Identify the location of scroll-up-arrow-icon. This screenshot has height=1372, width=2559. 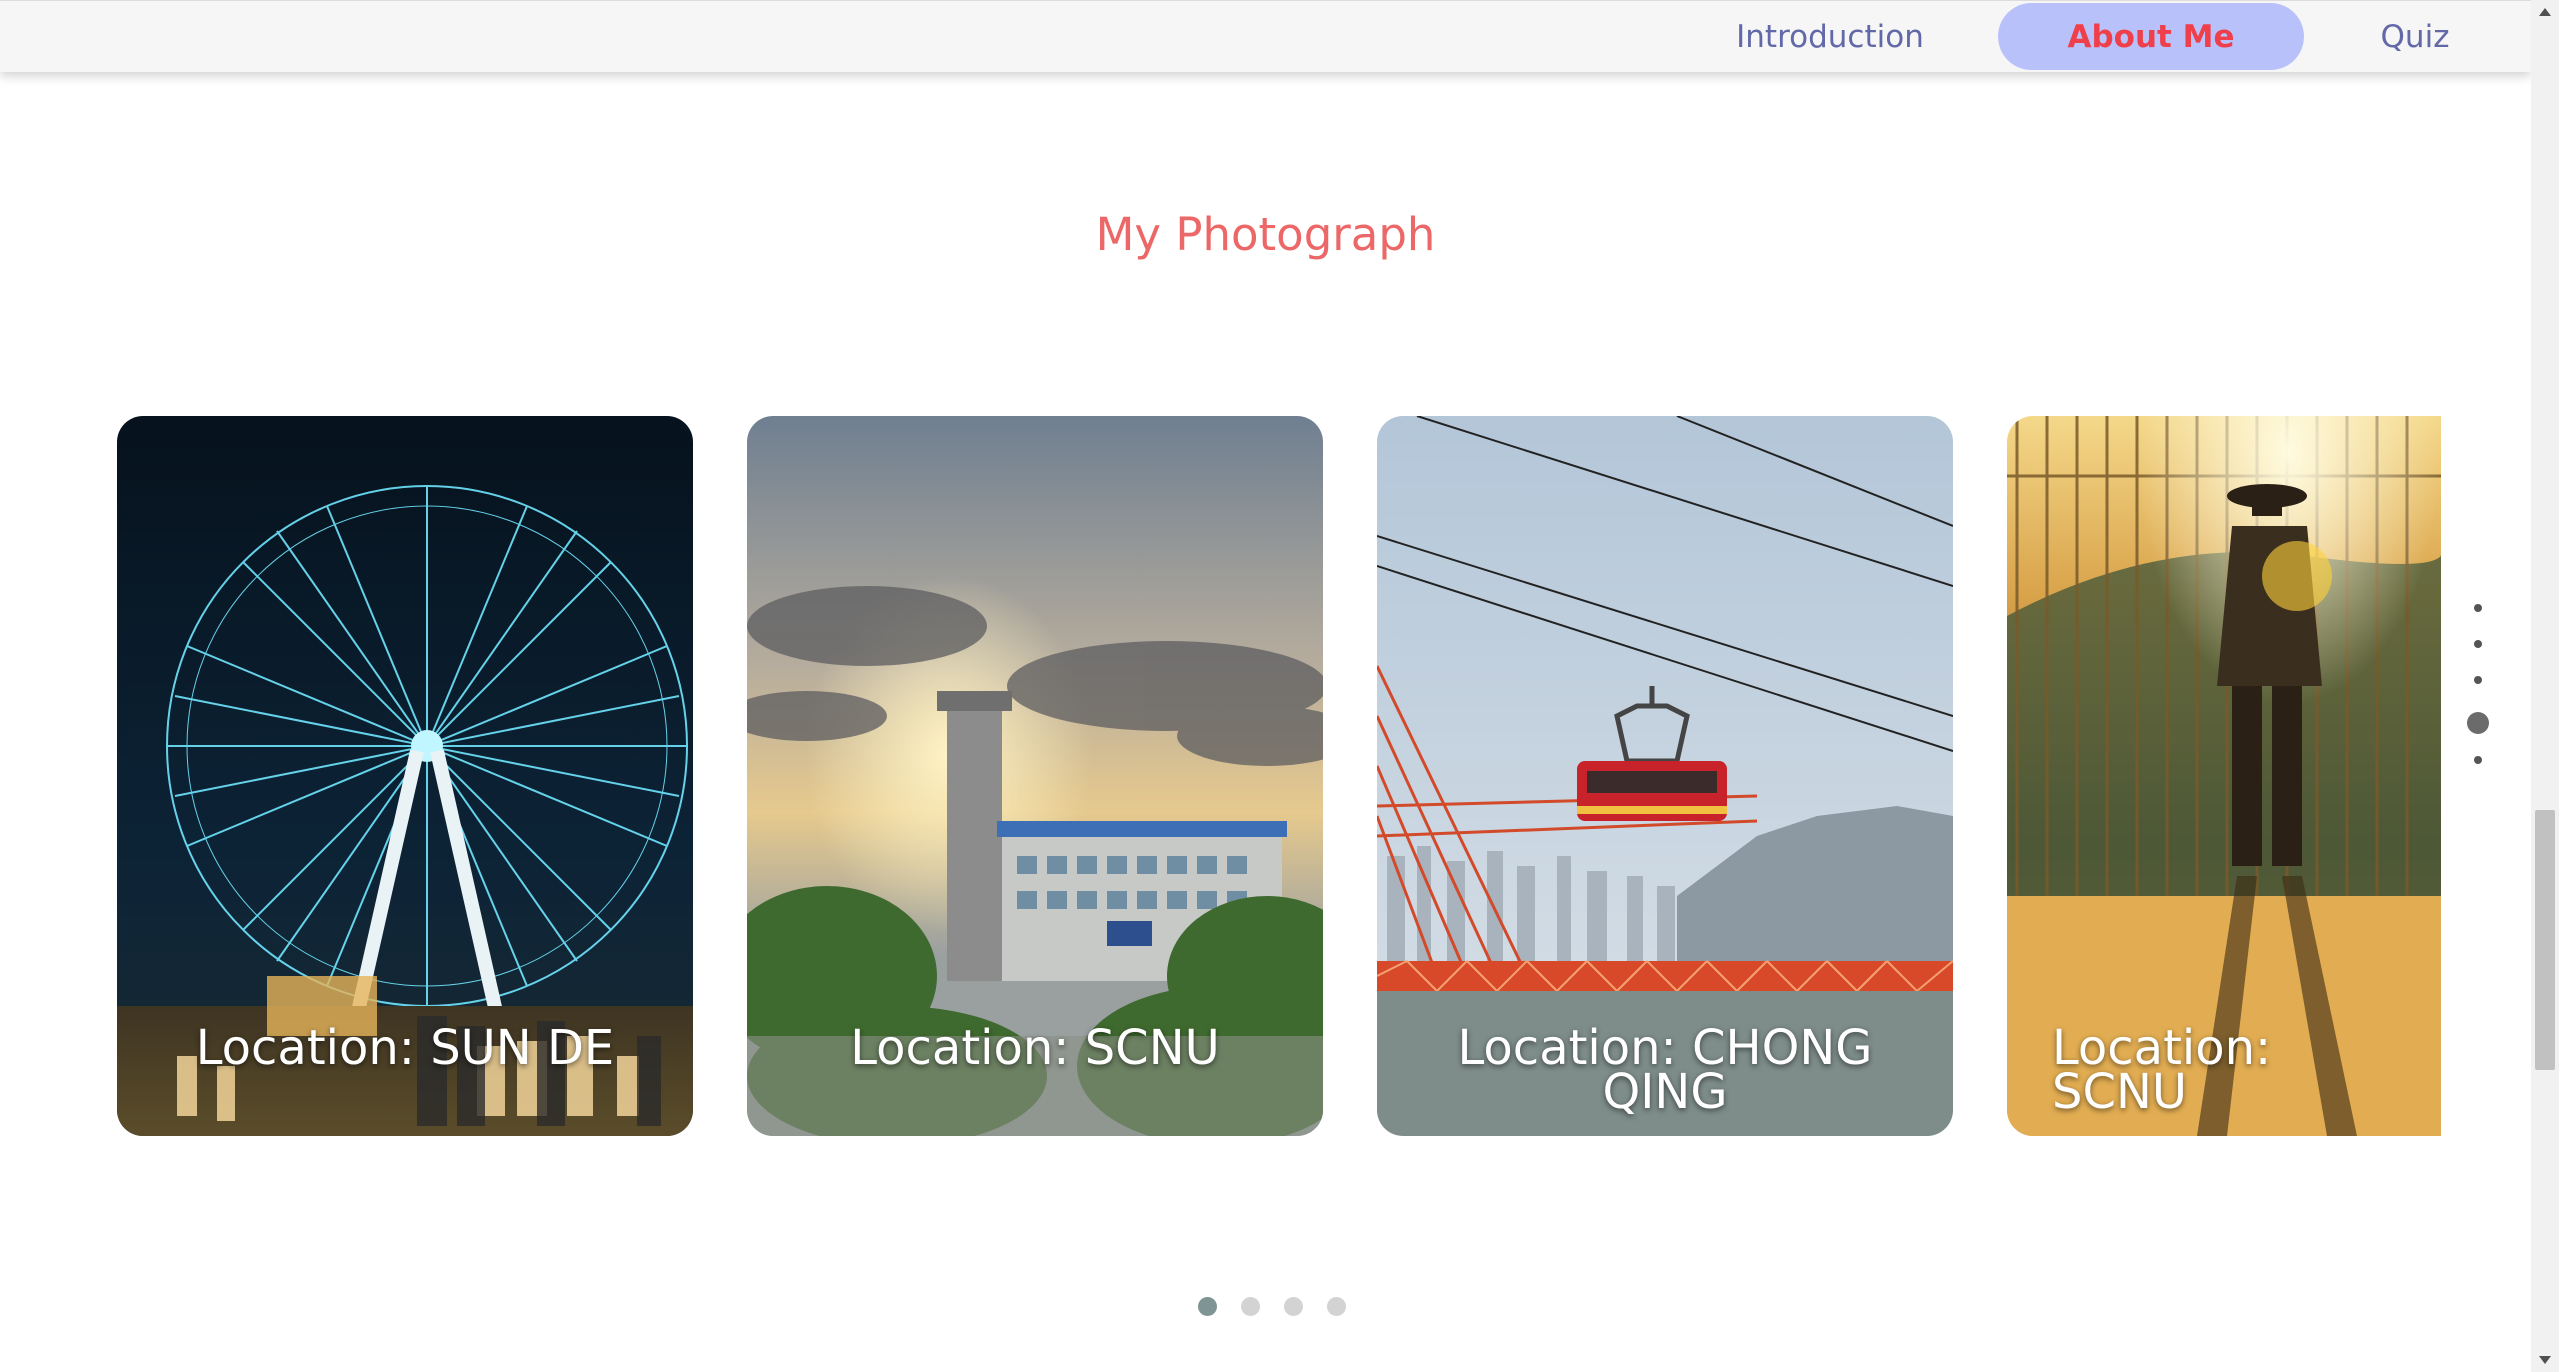
(2545, 12).